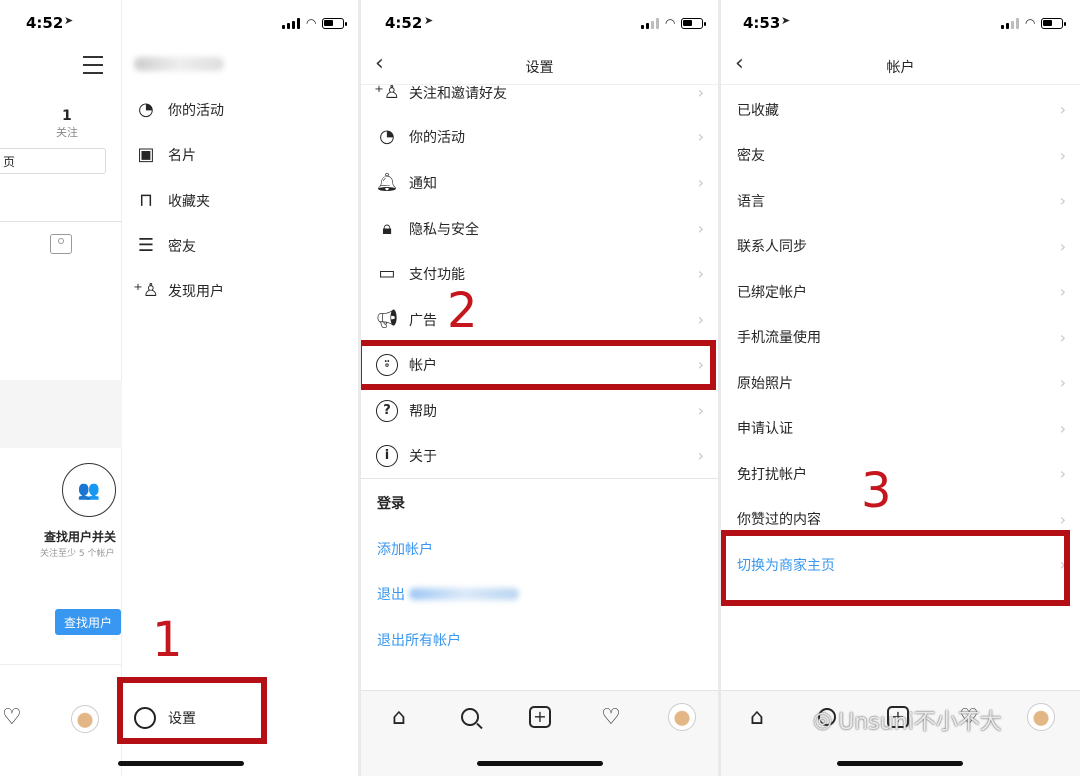 Image resolution: width=1080 pixels, height=776 pixels. I want to click on account-row: 原始照片 ›, so click(900, 382).